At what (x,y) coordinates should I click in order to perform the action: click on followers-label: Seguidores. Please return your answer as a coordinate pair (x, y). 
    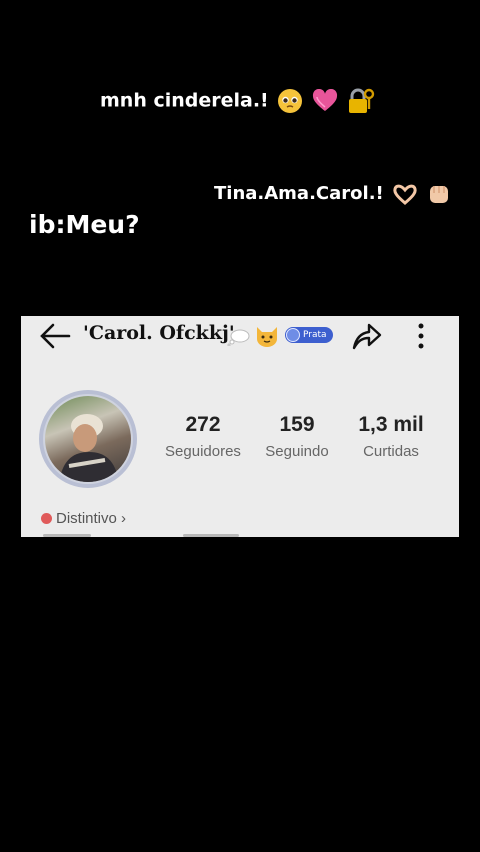
    Looking at the image, I should click on (203, 451).